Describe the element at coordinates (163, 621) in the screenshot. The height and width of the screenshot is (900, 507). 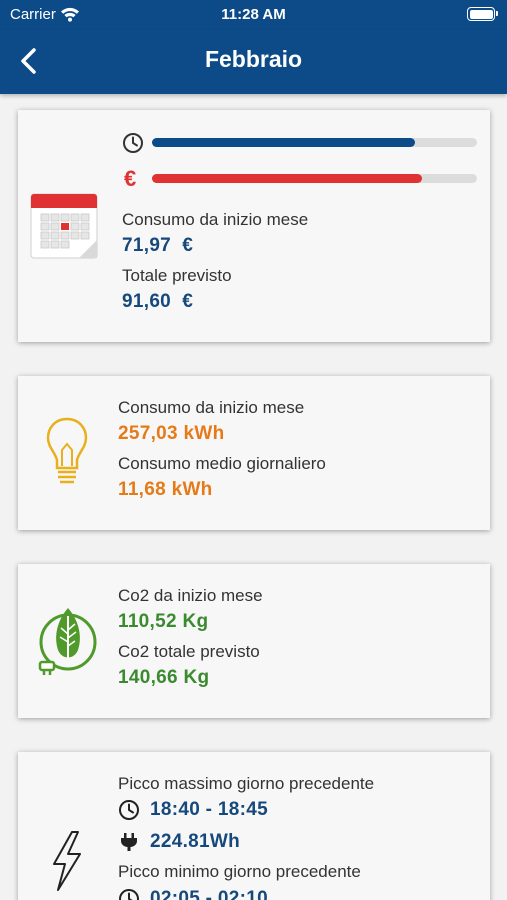
I see `co2-value: 110,52 Kg` at that location.